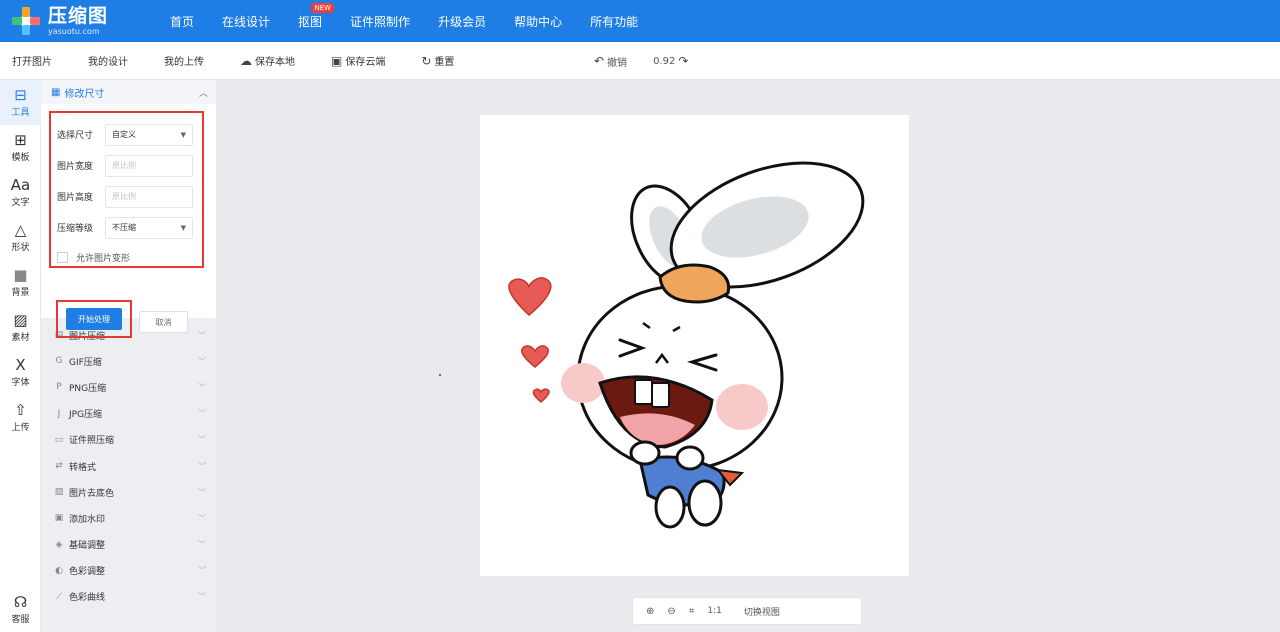 The height and width of the screenshot is (632, 1280). I want to click on rail-label: 工具, so click(20, 113).